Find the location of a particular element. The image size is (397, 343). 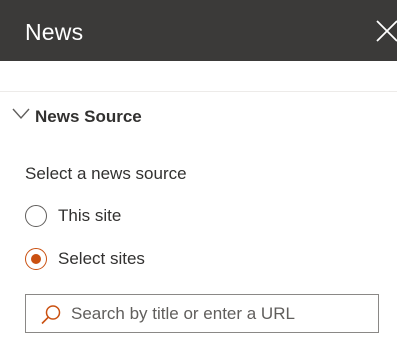

search-icon is located at coordinates (51, 315).